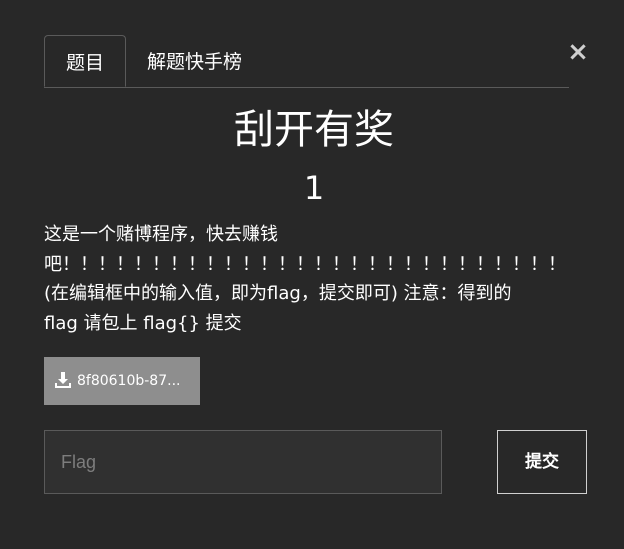 The width and height of the screenshot is (624, 549). I want to click on tab-challenge: 题目, so click(85, 61).